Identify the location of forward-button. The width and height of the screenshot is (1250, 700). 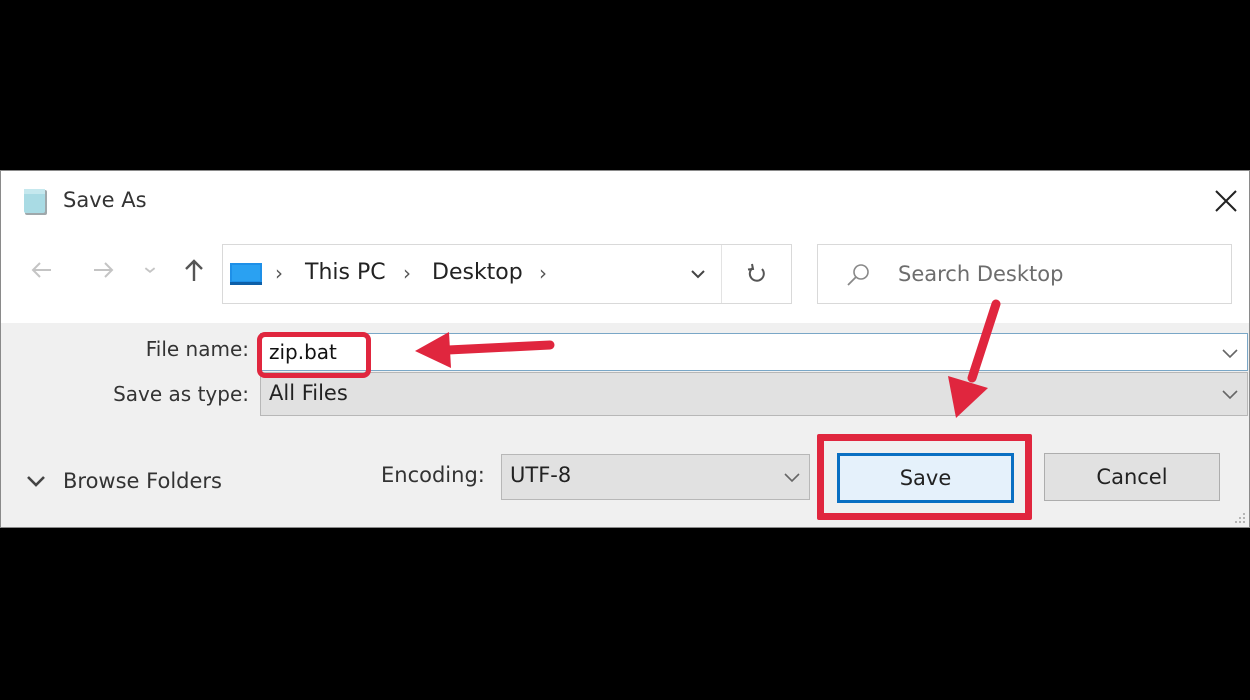
(103, 270).